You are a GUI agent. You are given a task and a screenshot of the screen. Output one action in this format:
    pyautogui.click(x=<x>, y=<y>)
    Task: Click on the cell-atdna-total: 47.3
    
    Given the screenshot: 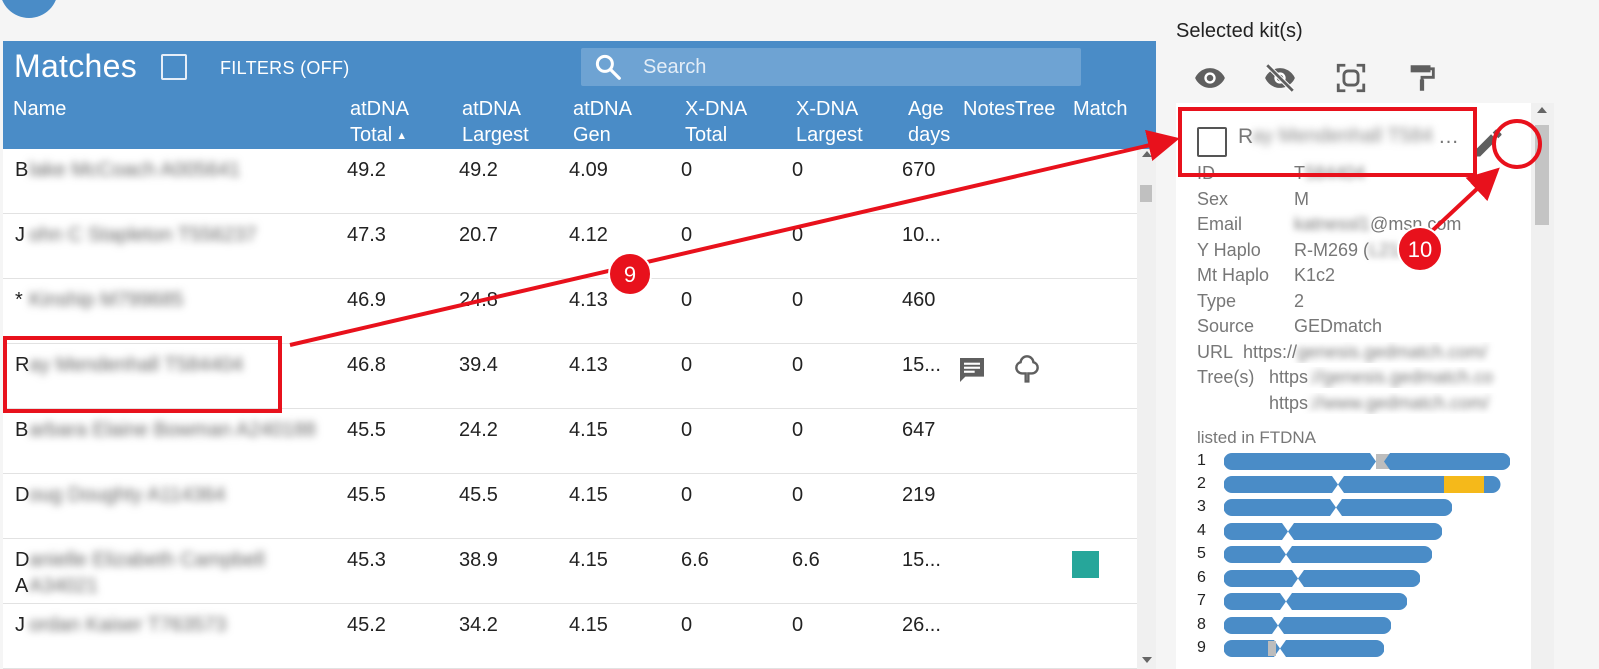 What is the action you would take?
    pyautogui.click(x=366, y=235)
    